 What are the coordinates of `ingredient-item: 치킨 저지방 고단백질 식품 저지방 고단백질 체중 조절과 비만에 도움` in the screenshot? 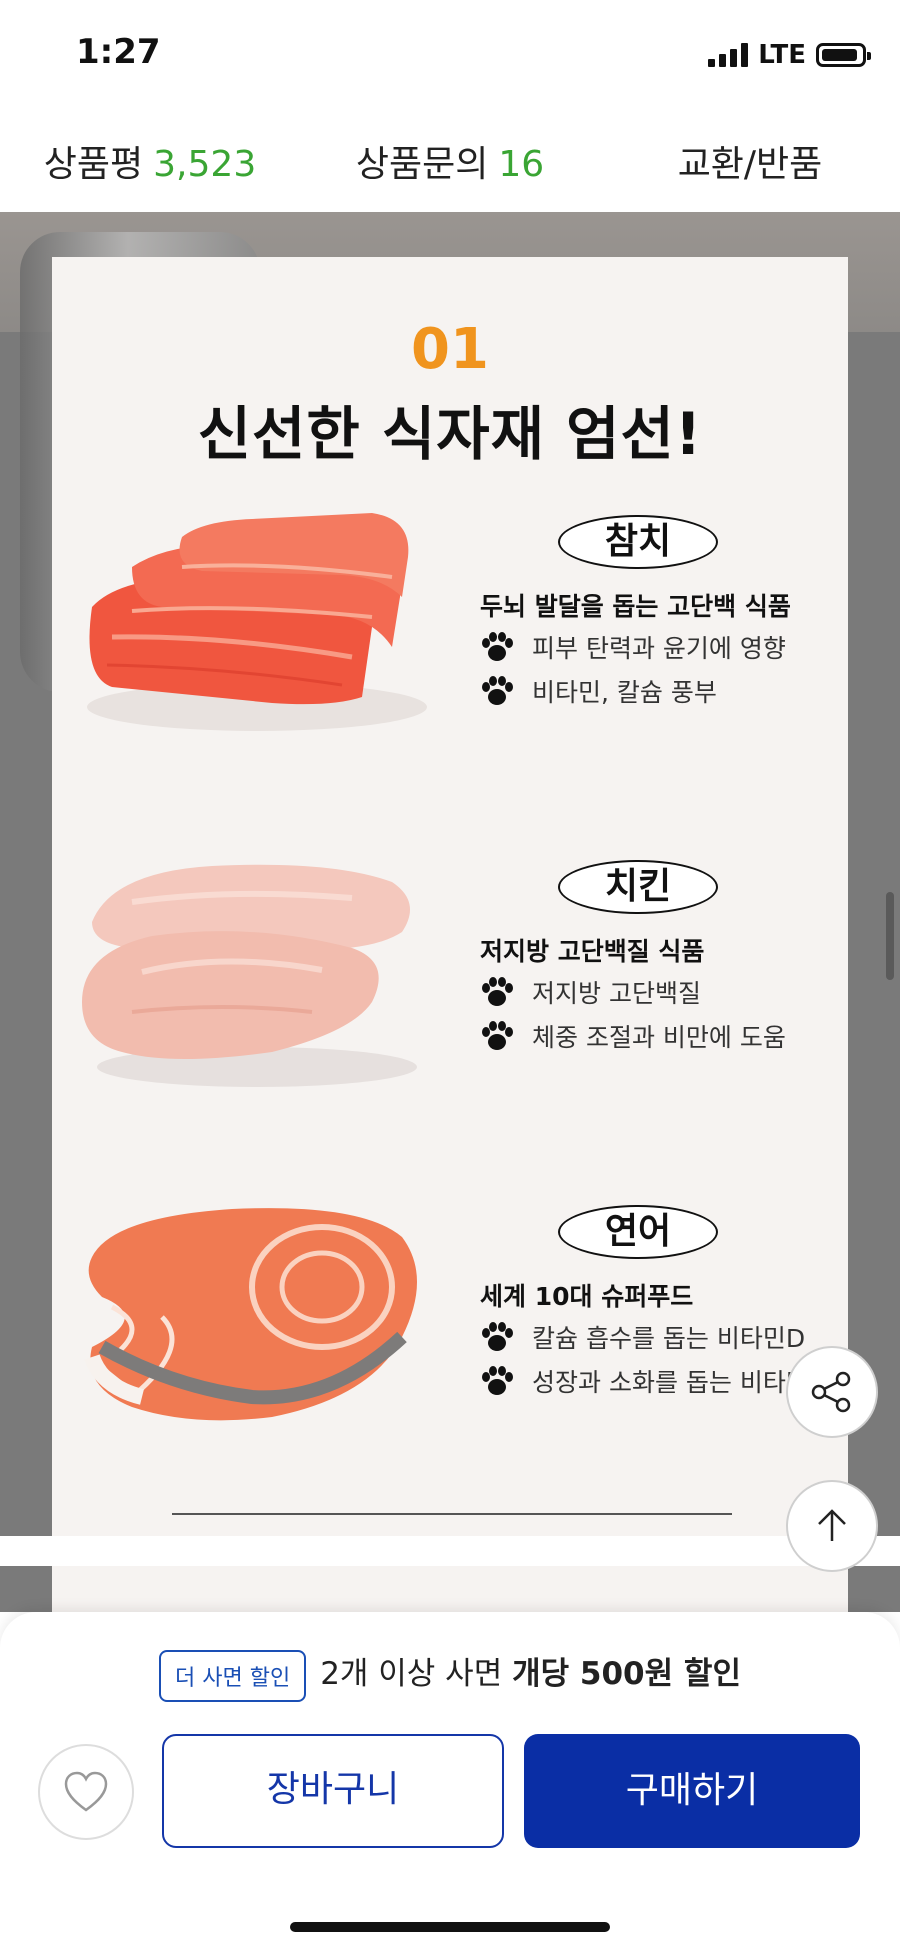 It's located at (450, 982).